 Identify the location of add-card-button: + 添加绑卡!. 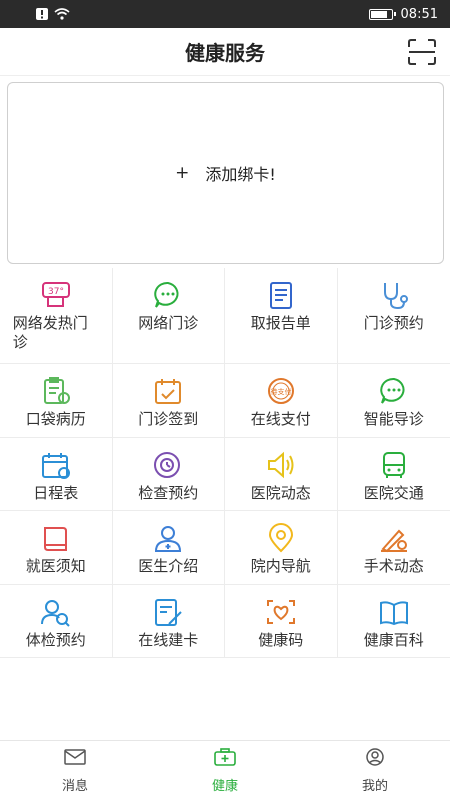
(225, 173).